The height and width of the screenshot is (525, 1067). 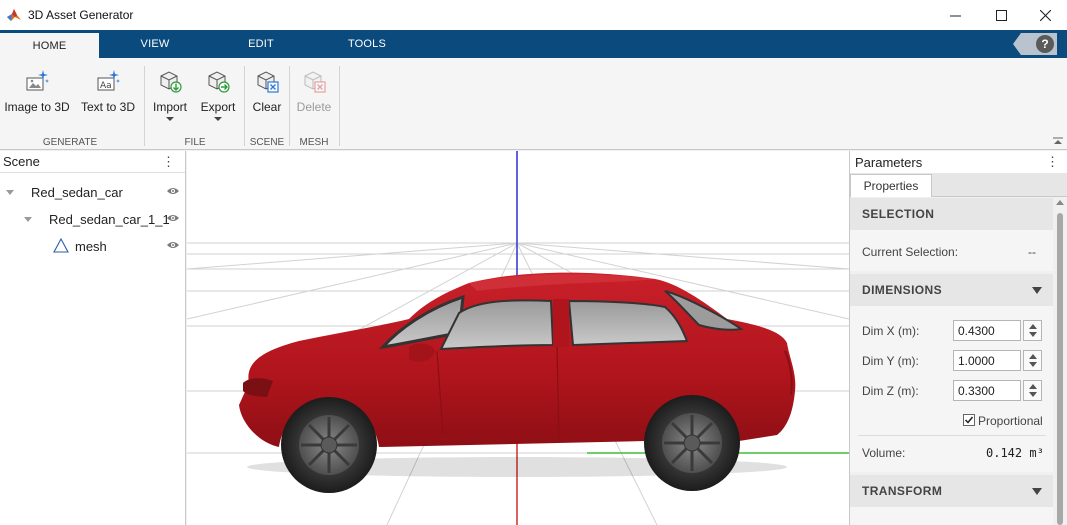 What do you see at coordinates (952, 516) in the screenshot?
I see `transform-section-body` at bounding box center [952, 516].